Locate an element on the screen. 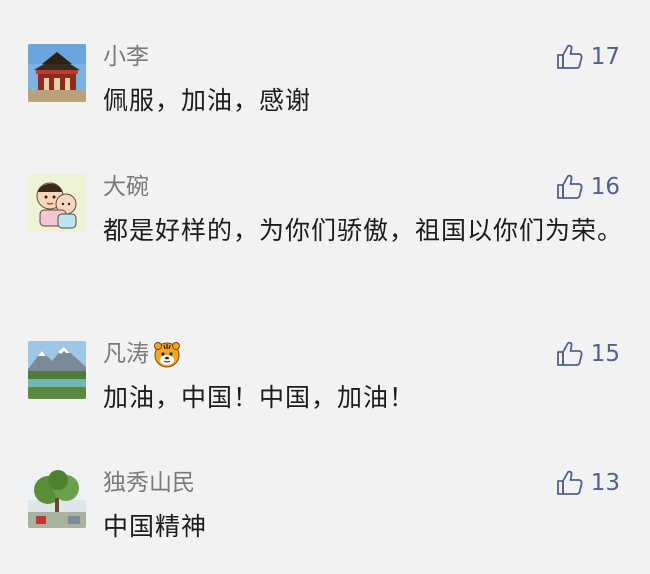 This screenshot has width=650, height=574. like-button: 15 is located at coordinates (587, 354).